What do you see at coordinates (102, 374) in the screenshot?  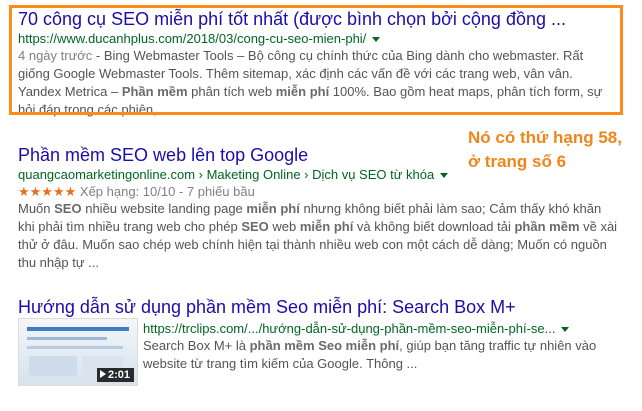 I see `play-icon` at bounding box center [102, 374].